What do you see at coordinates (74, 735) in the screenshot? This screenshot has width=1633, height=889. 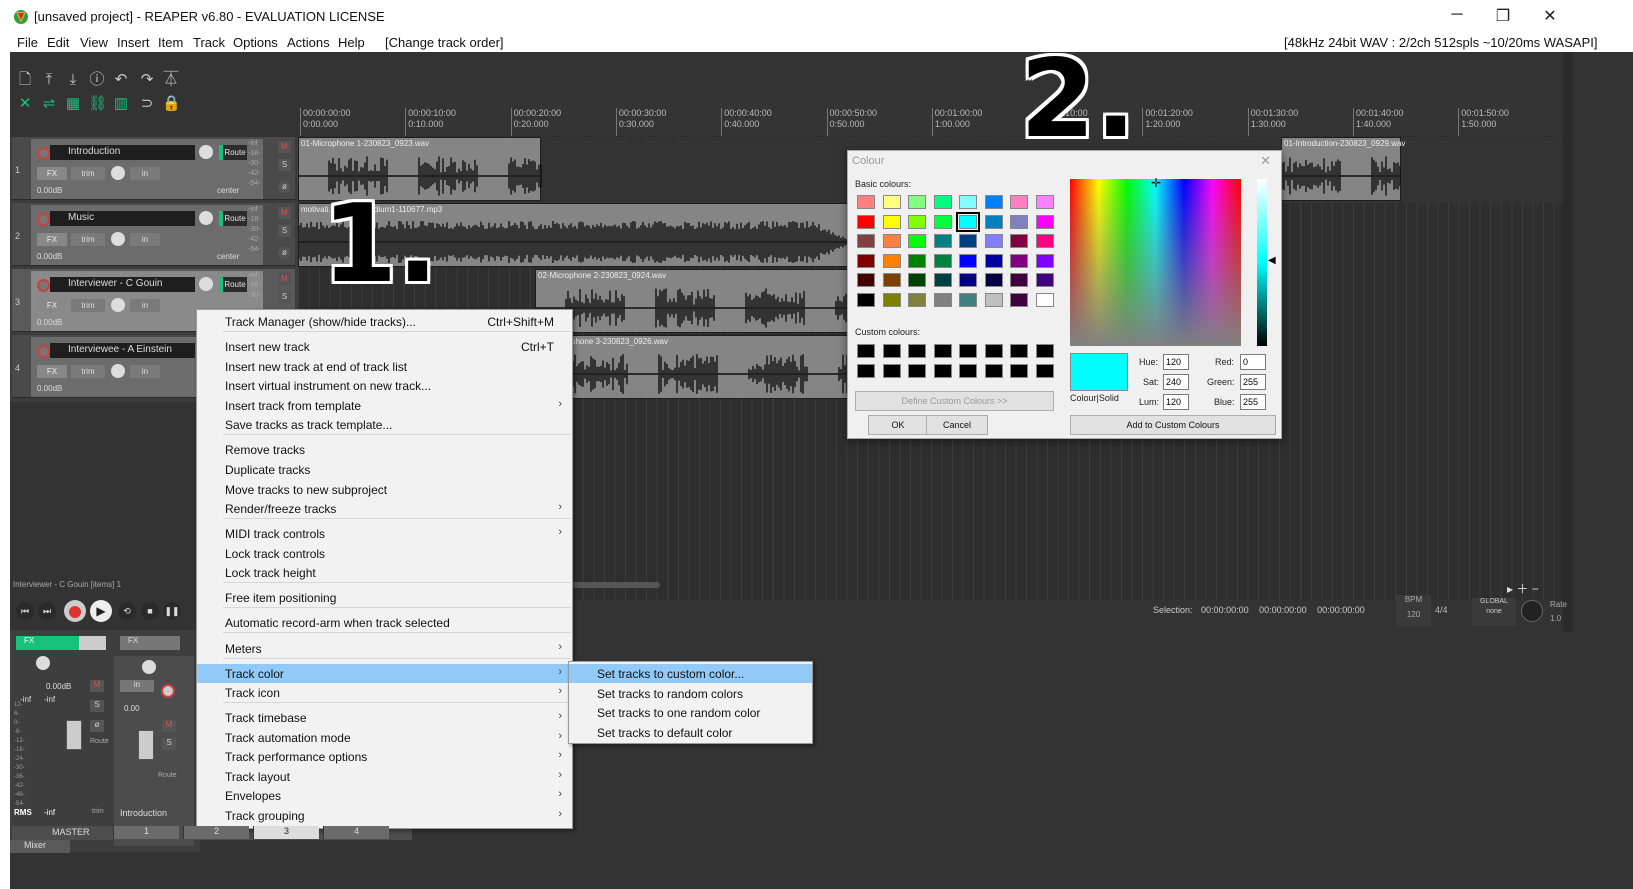 I see `master-fader` at bounding box center [74, 735].